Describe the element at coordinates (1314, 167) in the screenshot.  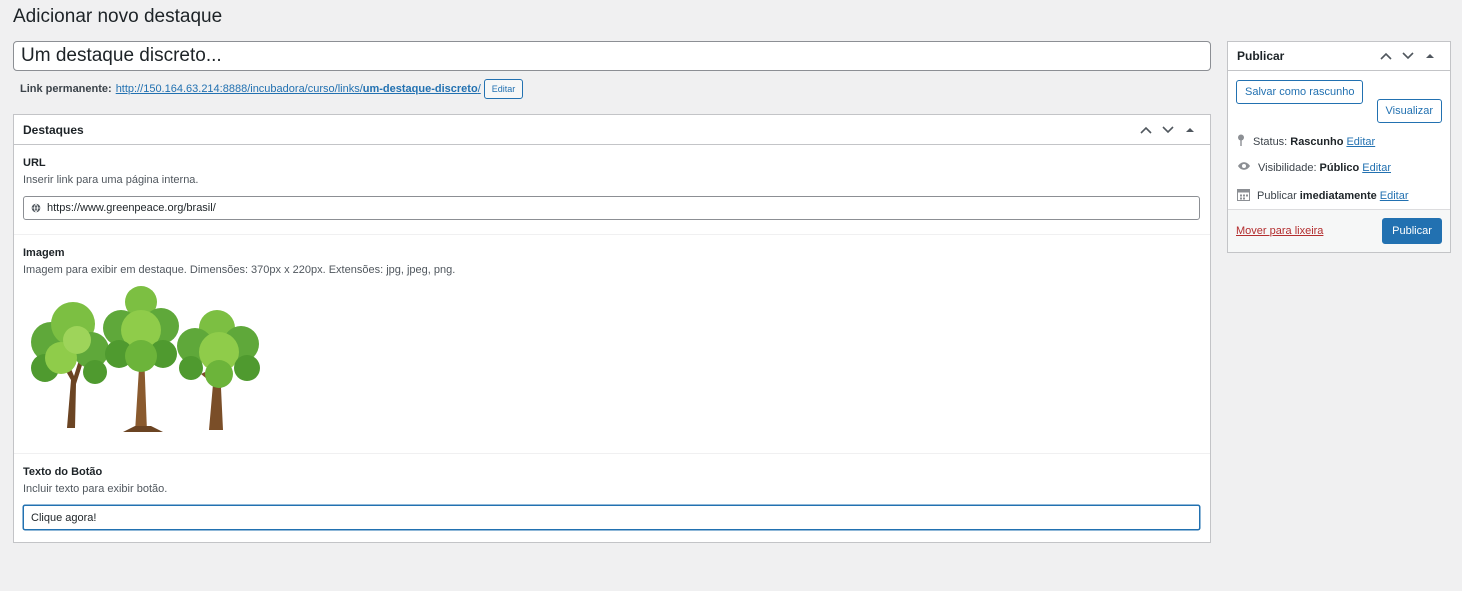
I see `visibility-row: Visibilidade: Público Editar` at that location.